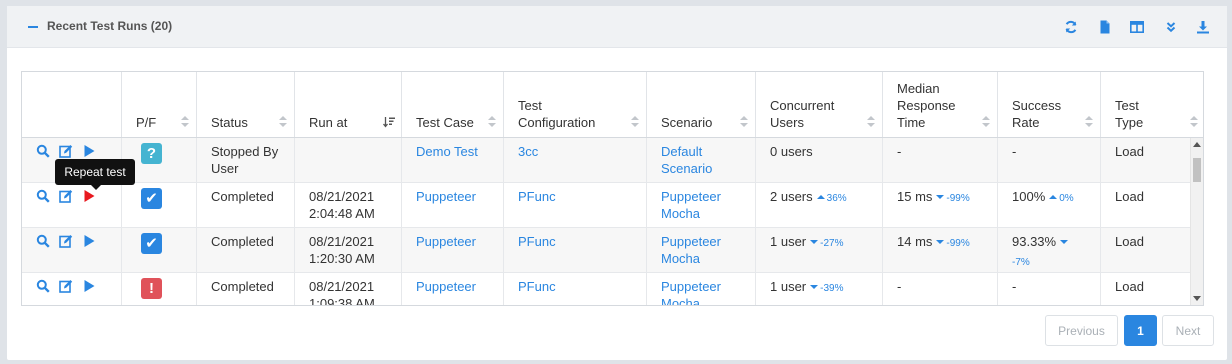 This screenshot has height=364, width=1232. Describe the element at coordinates (791, 196) in the screenshot. I see `users-value: 2 users` at that location.